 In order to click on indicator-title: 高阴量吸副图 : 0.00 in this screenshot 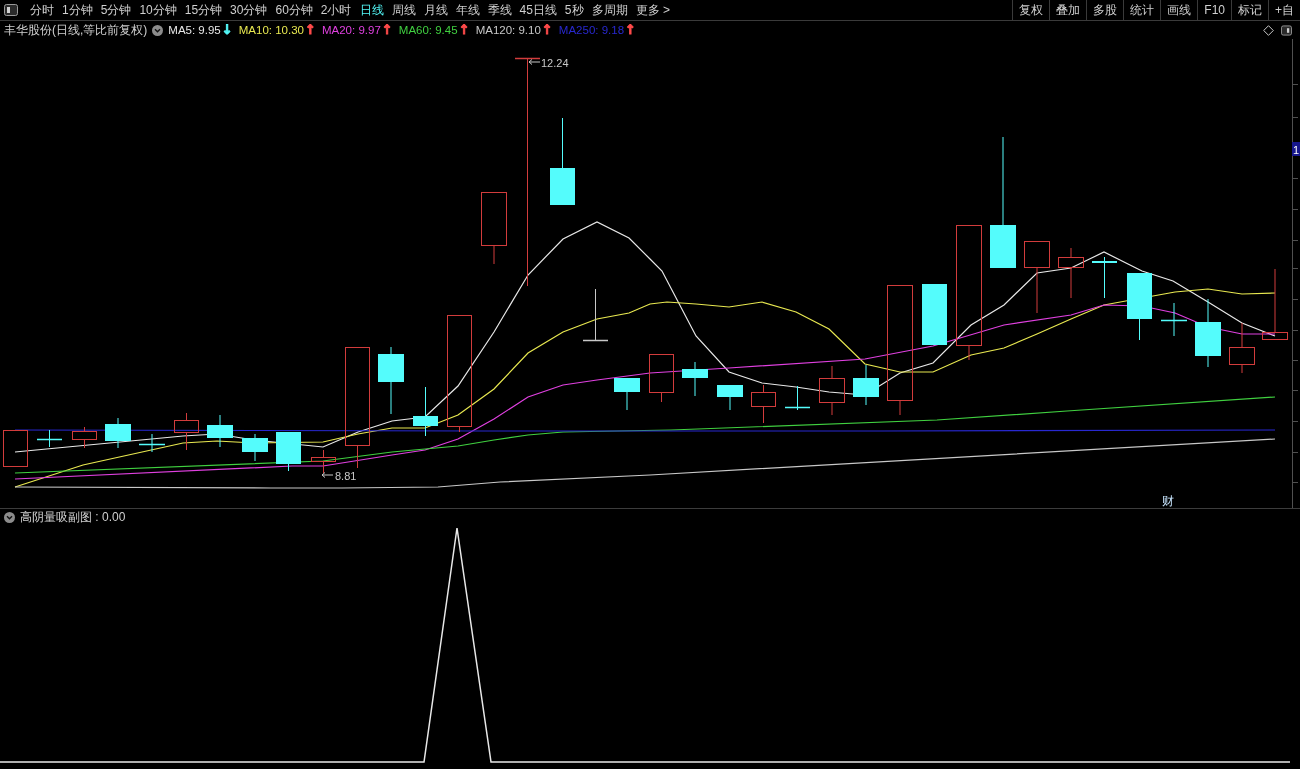, I will do `click(73, 517)`.